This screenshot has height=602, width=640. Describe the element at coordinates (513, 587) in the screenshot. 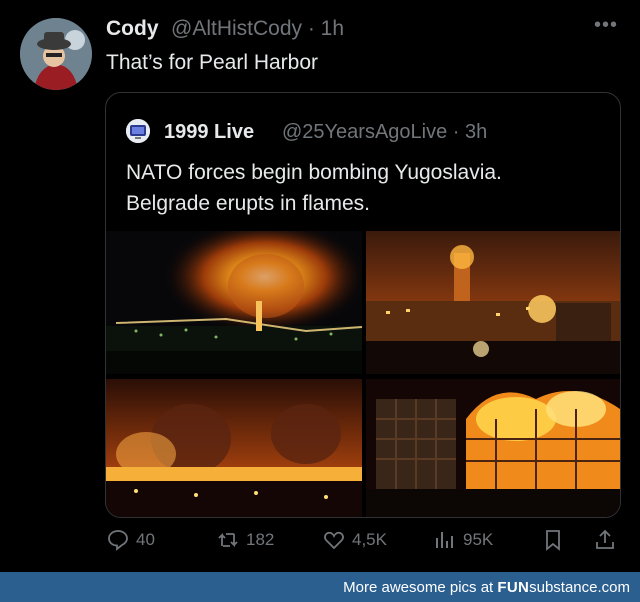

I see `watermark-brand-bold: FUN` at that location.